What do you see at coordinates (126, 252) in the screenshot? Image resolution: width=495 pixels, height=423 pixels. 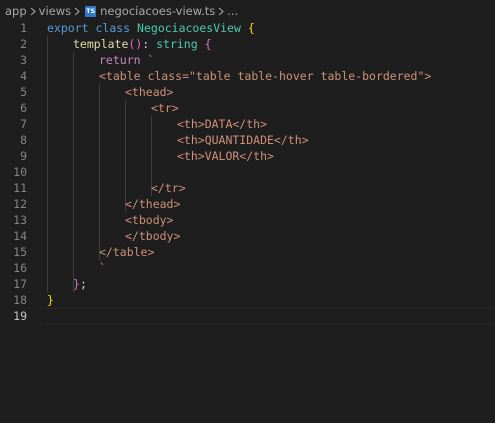 I see `code-text: </table>` at bounding box center [126, 252].